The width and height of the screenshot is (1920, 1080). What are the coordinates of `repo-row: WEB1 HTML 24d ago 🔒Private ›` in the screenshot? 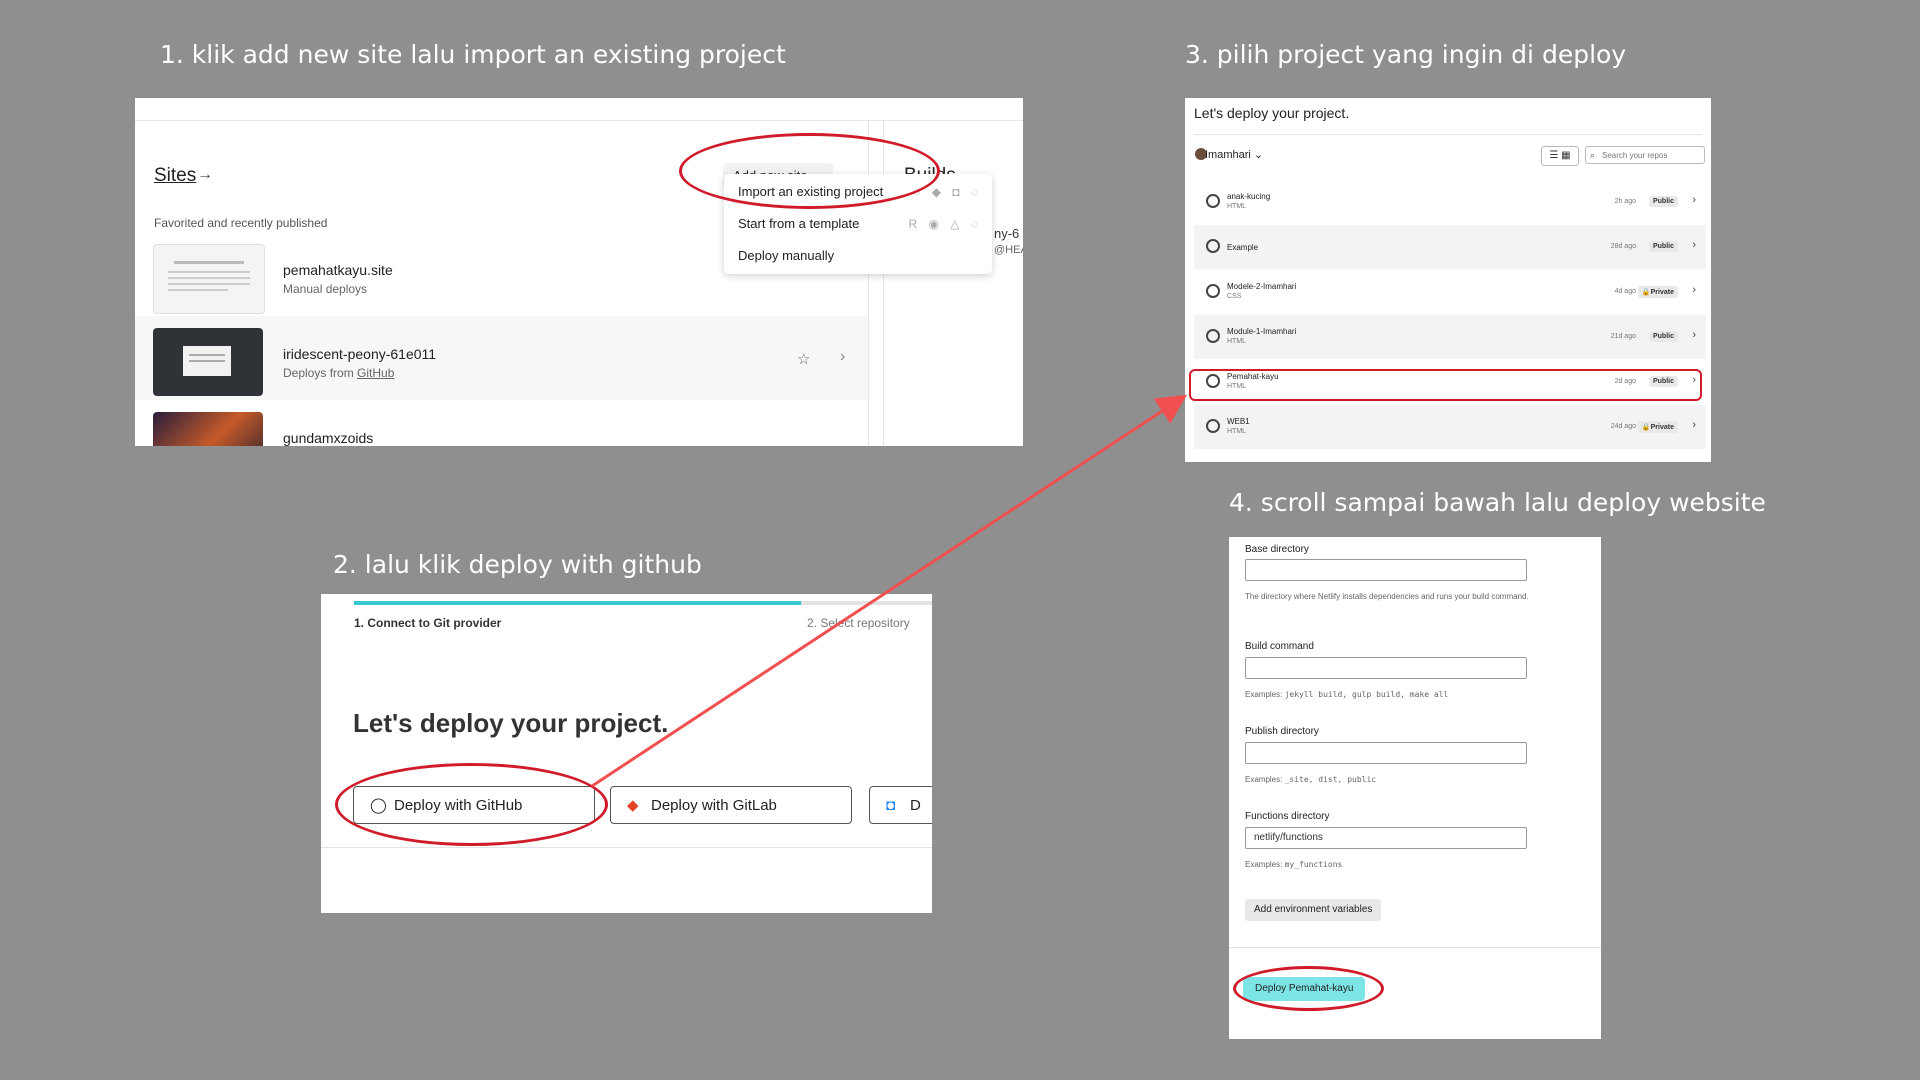 It's located at (1450, 427).